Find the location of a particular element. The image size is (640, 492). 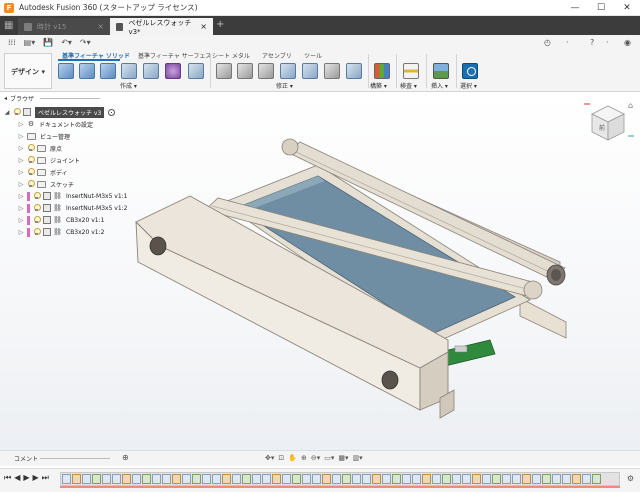

browser-item-origin: ▷ 原点 is located at coordinates (40, 148).